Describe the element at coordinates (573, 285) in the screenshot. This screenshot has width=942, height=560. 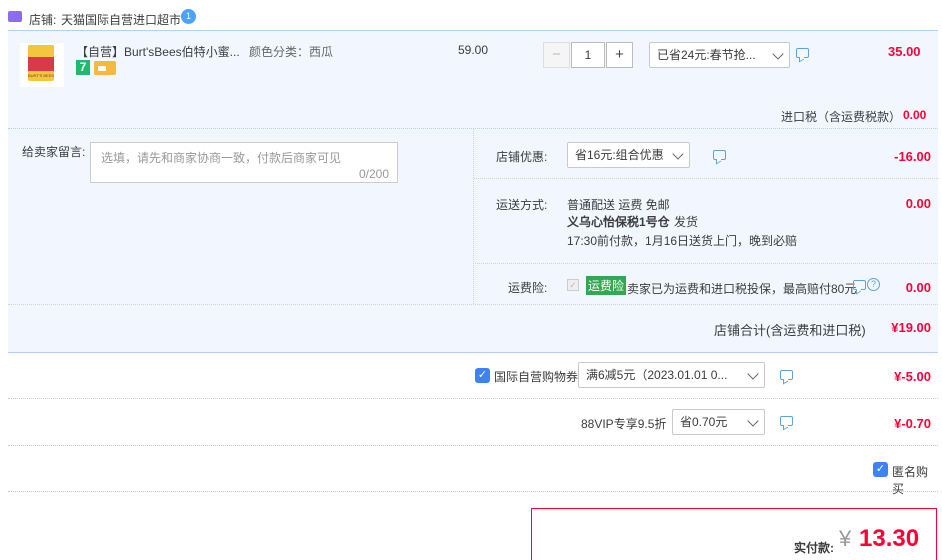
I see `insurance-checkbox: ✓` at that location.